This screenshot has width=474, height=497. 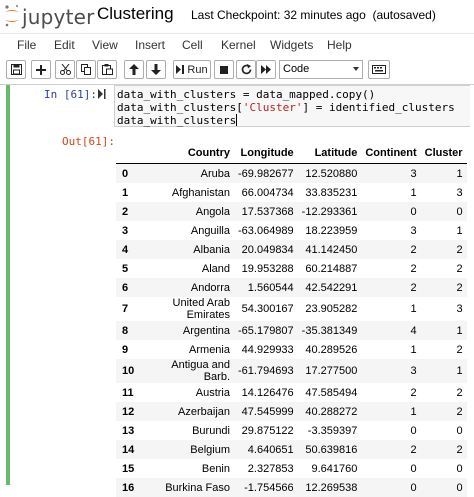 What do you see at coordinates (129, 430) in the screenshot?
I see `row-index: 13` at bounding box center [129, 430].